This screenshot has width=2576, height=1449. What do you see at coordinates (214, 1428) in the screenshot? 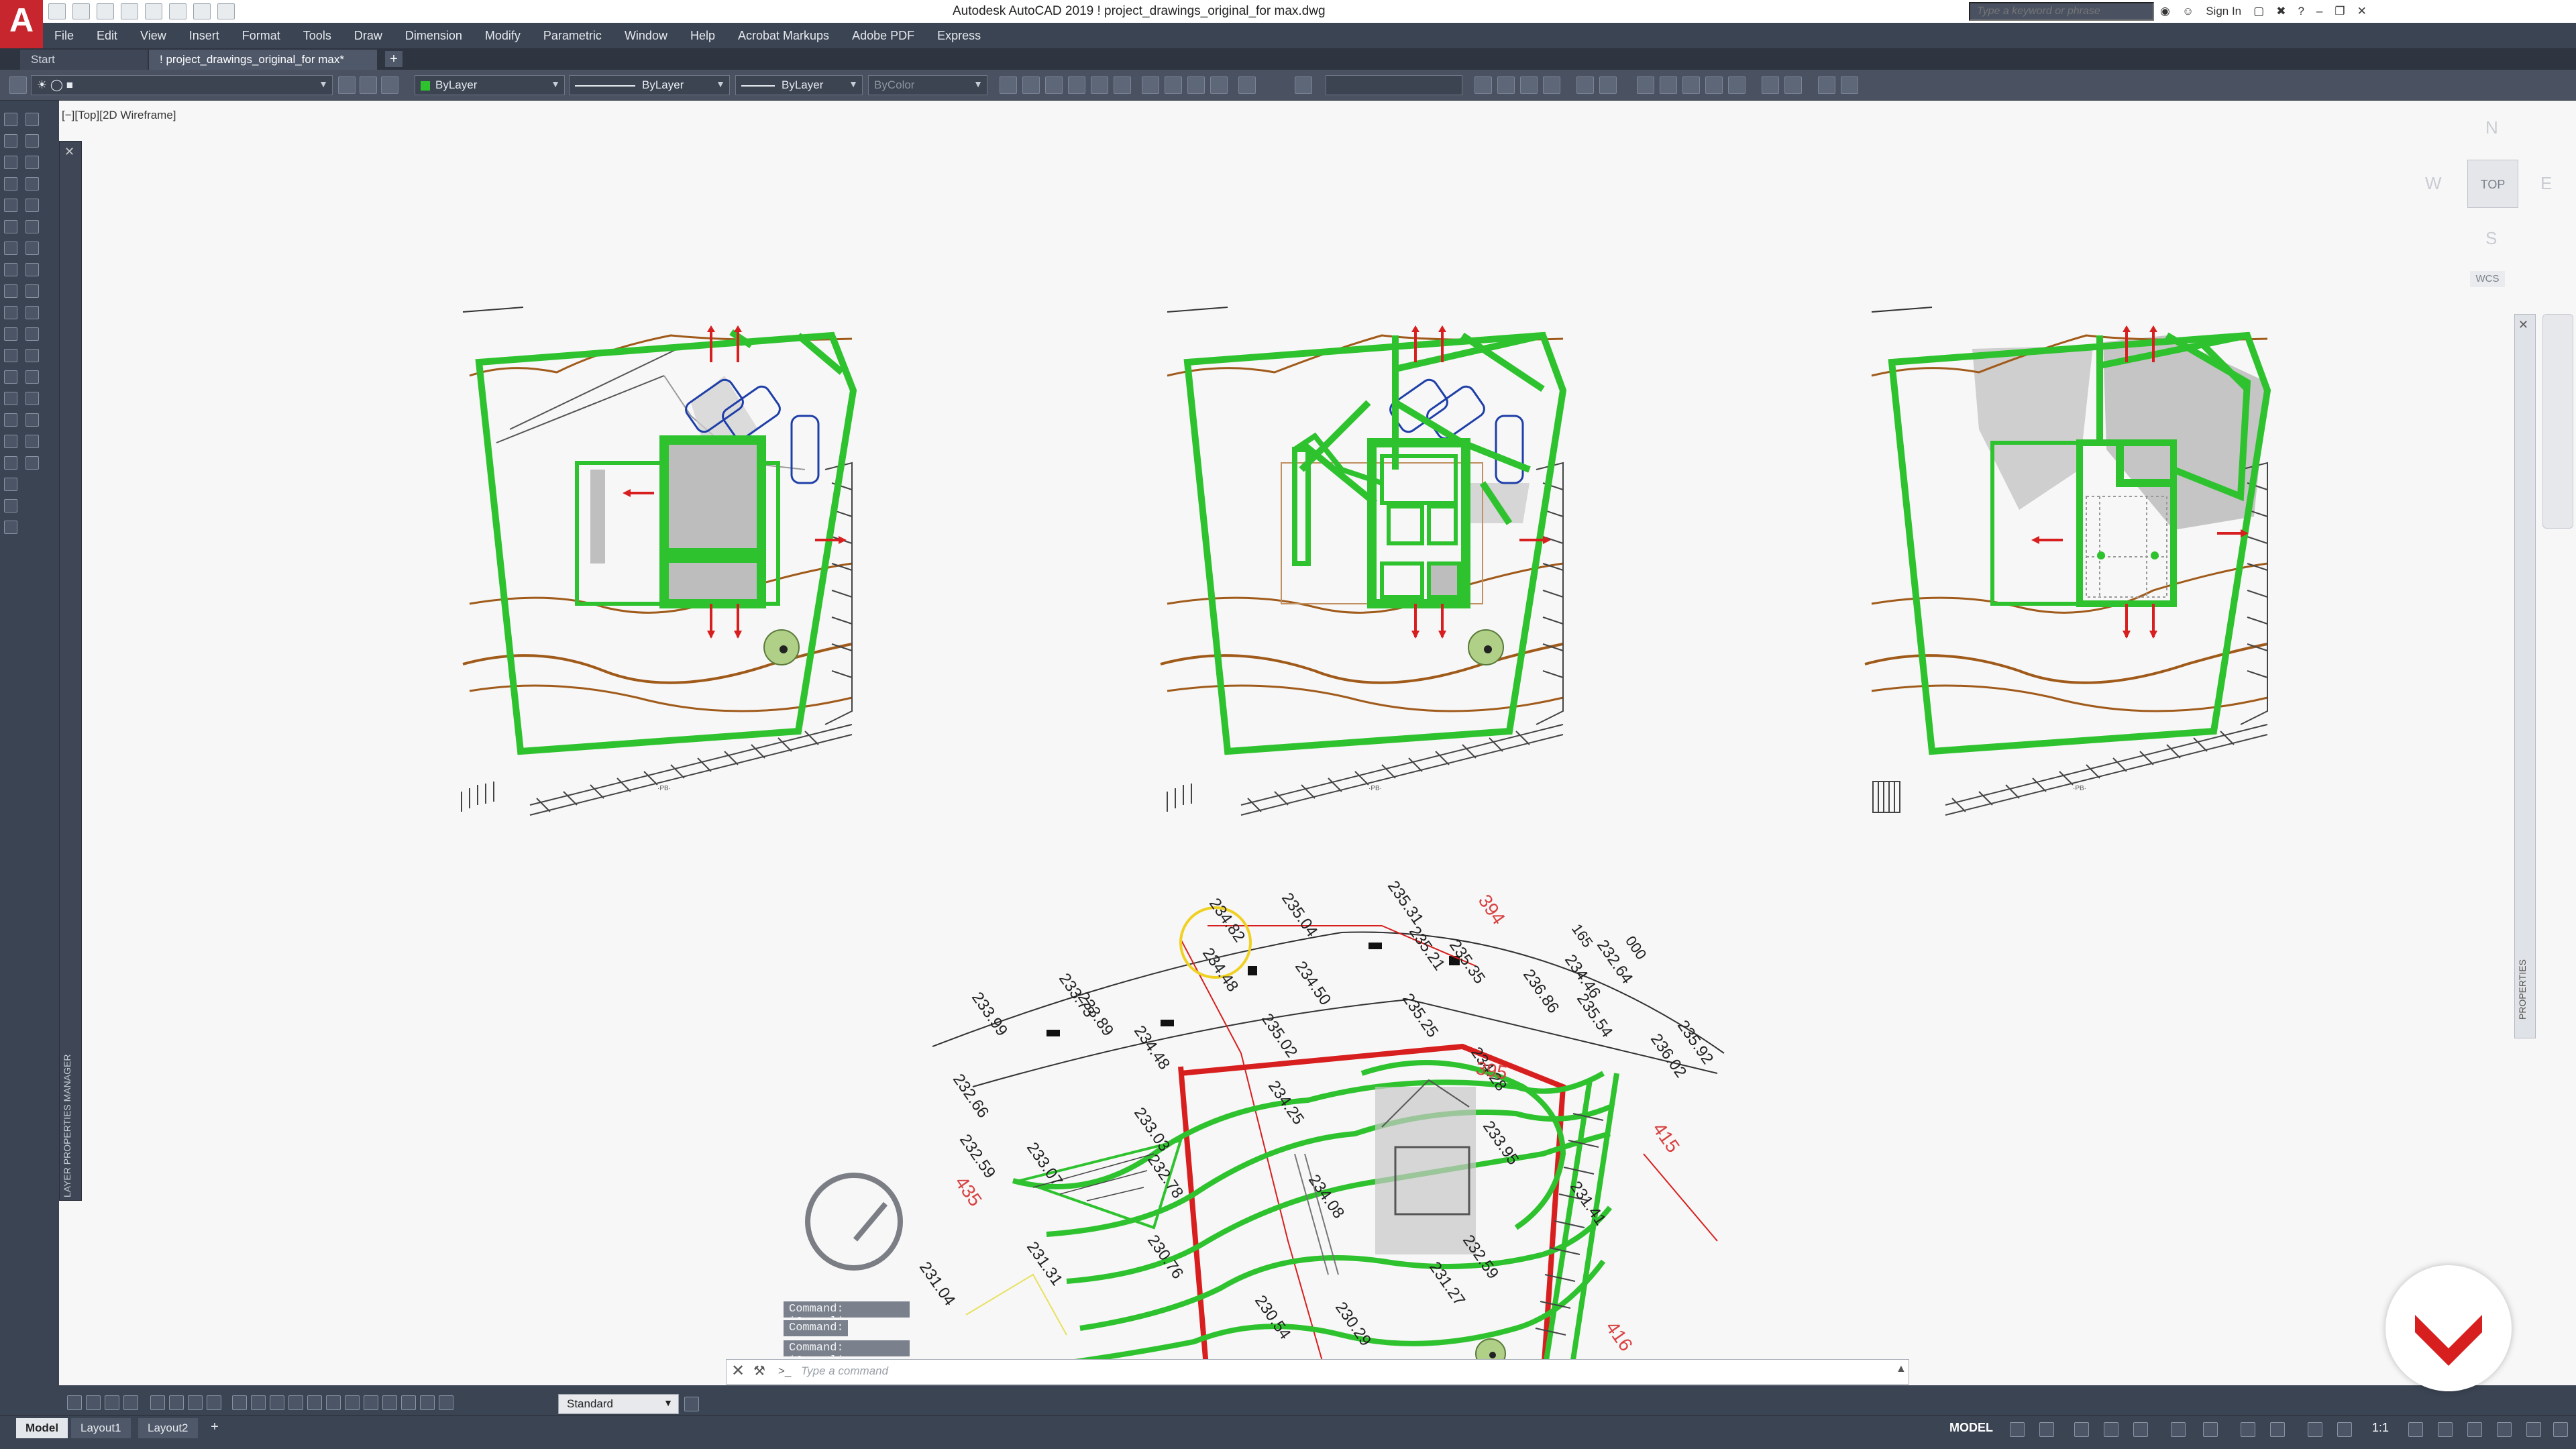
I see `add-layout-button: +` at bounding box center [214, 1428].